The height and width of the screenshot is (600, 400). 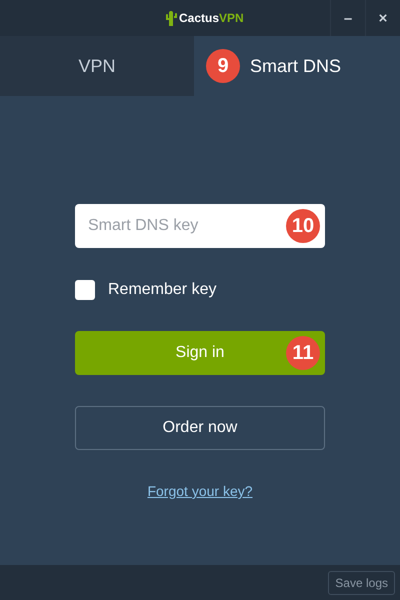 What do you see at coordinates (200, 491) in the screenshot?
I see `forgot-key-link: Forgot your key?` at bounding box center [200, 491].